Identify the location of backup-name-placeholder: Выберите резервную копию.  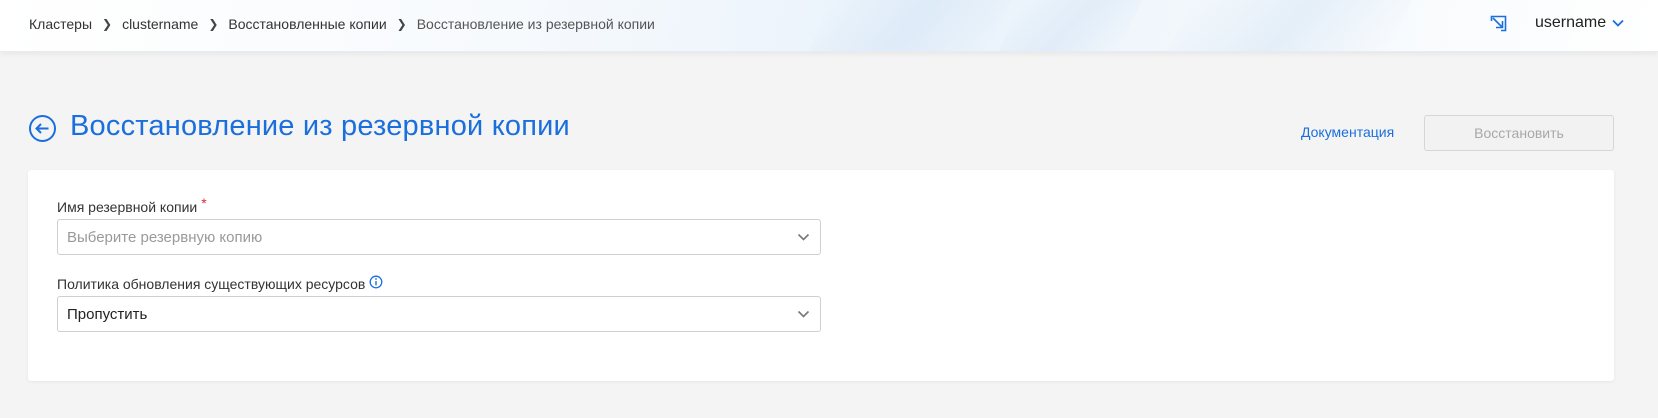
(165, 237).